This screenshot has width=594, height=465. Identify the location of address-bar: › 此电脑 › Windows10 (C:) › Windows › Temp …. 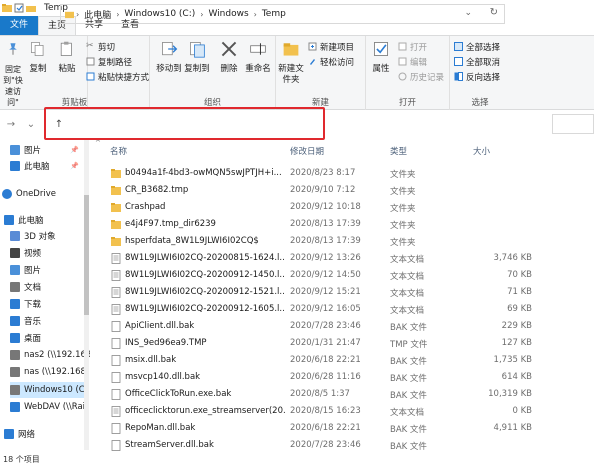
(282, 14).